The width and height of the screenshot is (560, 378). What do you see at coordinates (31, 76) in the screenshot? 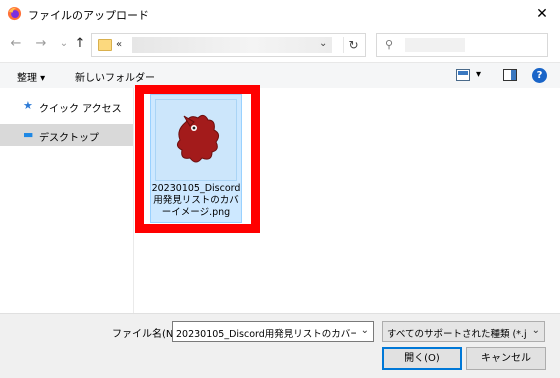
I see `organize-button: 整理 ▾` at bounding box center [31, 76].